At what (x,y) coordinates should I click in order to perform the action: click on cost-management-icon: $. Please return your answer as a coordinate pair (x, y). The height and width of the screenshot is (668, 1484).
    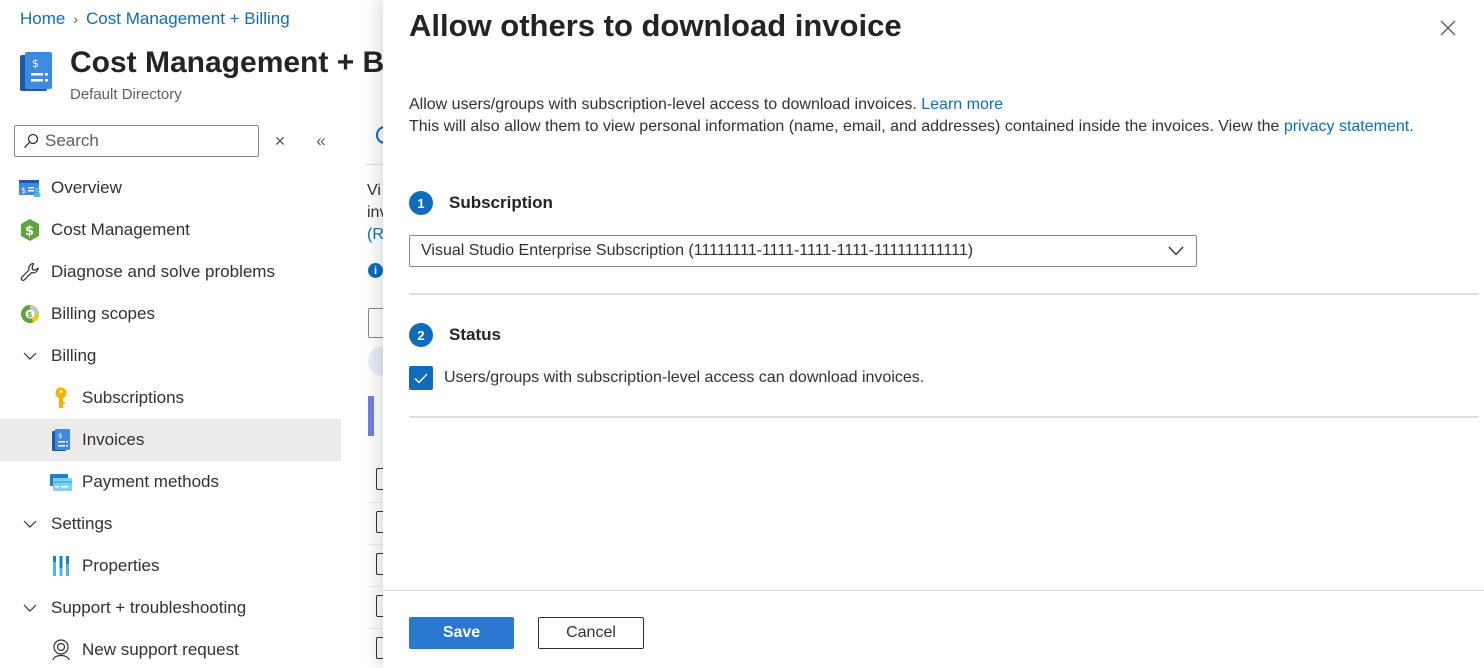
    Looking at the image, I should click on (30, 230).